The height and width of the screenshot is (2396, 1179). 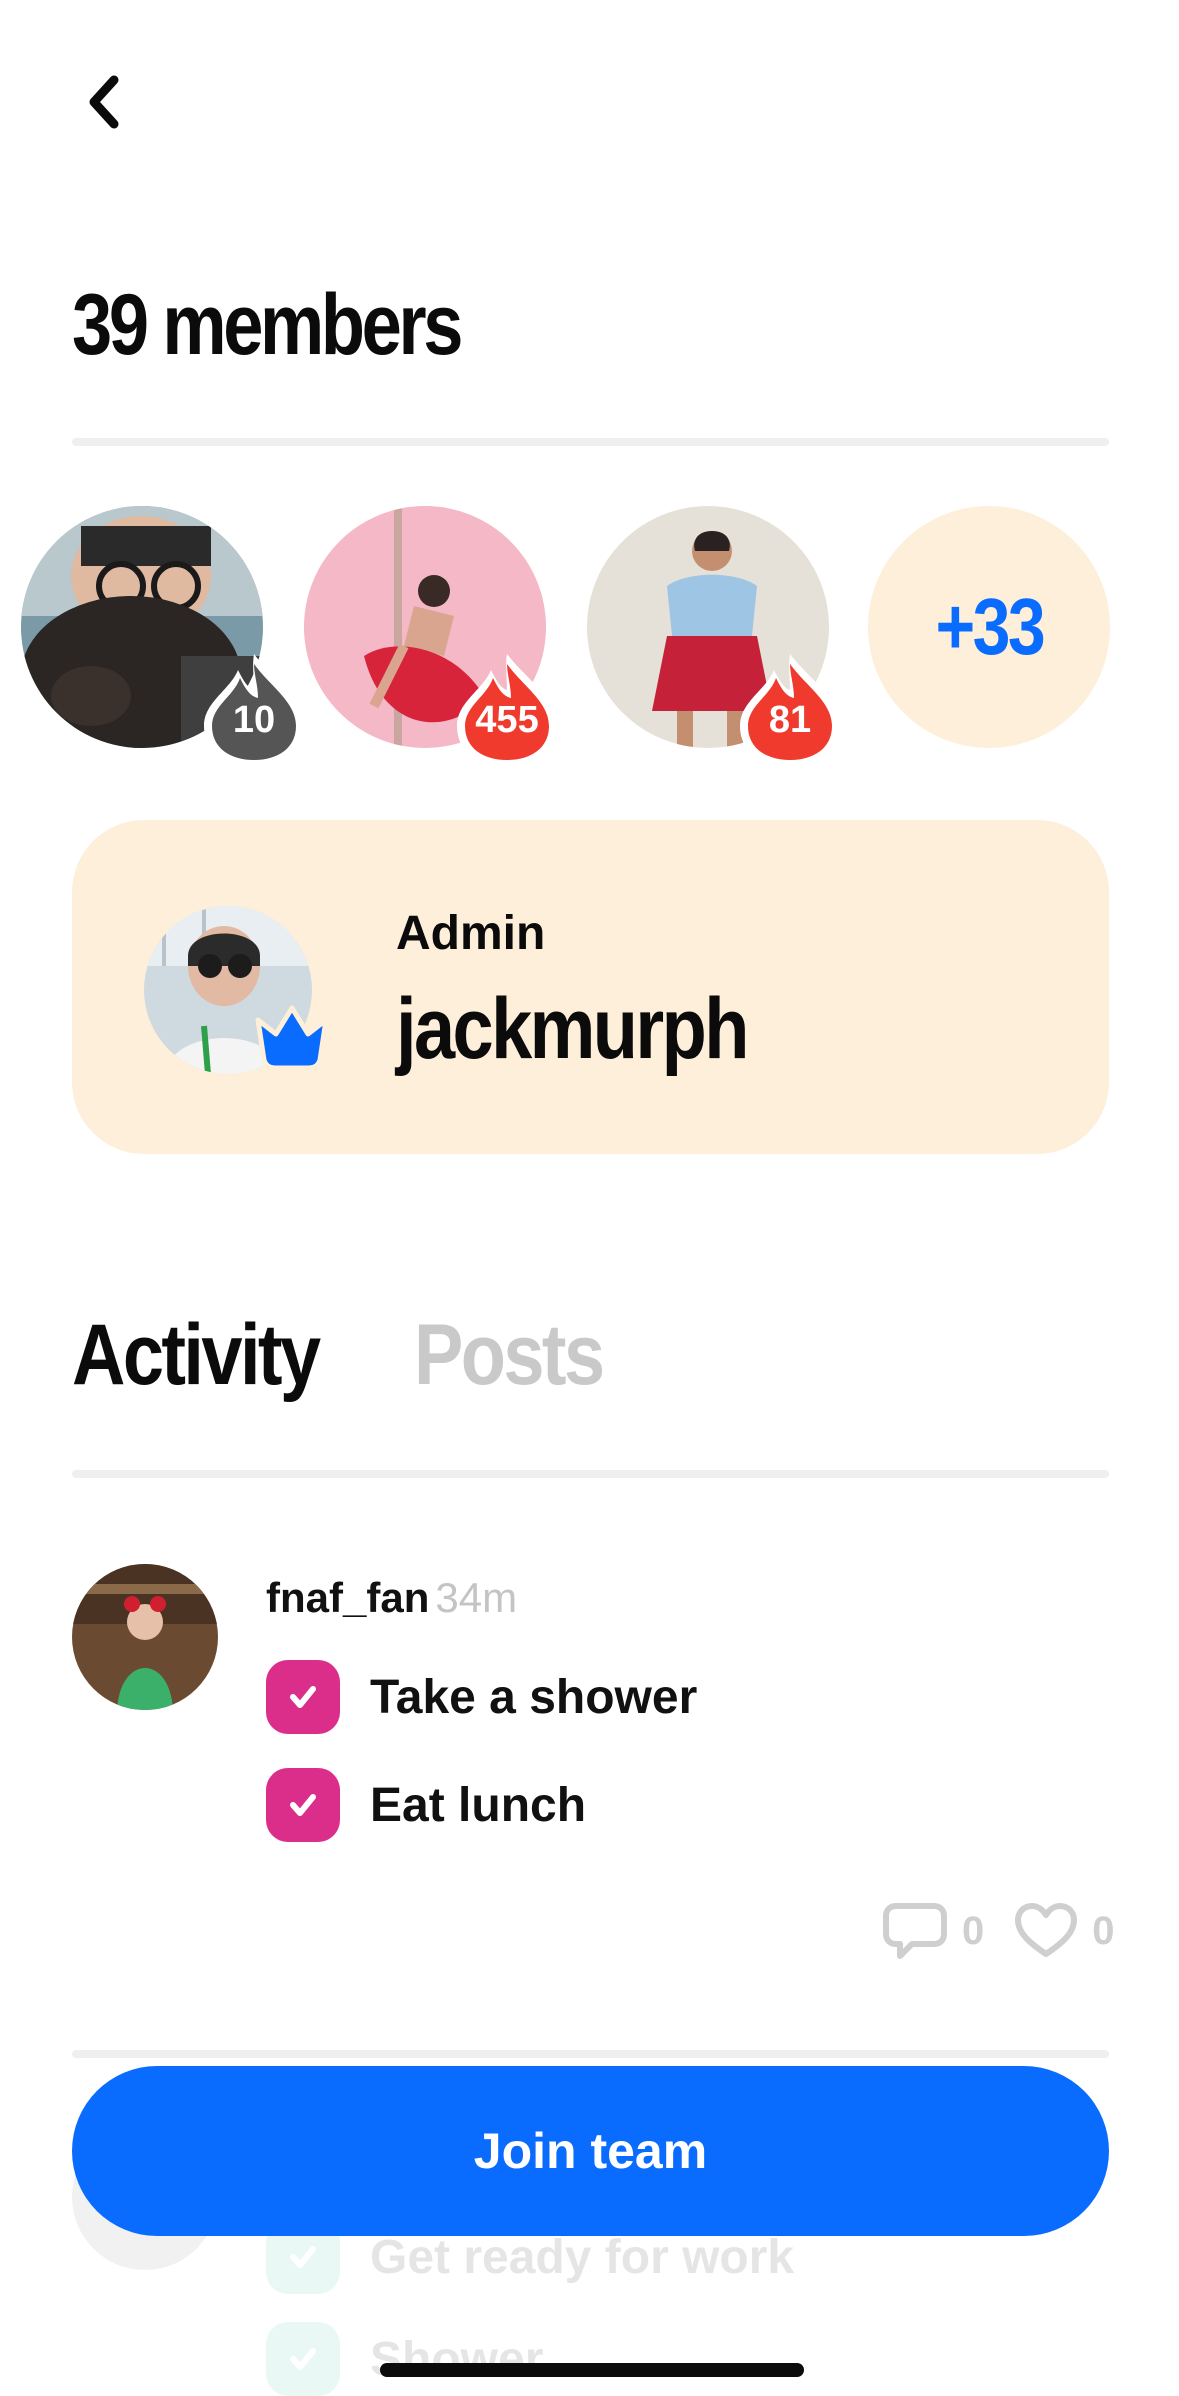 What do you see at coordinates (338, 1355) in the screenshot?
I see `tab-bar: Activity Posts` at bounding box center [338, 1355].